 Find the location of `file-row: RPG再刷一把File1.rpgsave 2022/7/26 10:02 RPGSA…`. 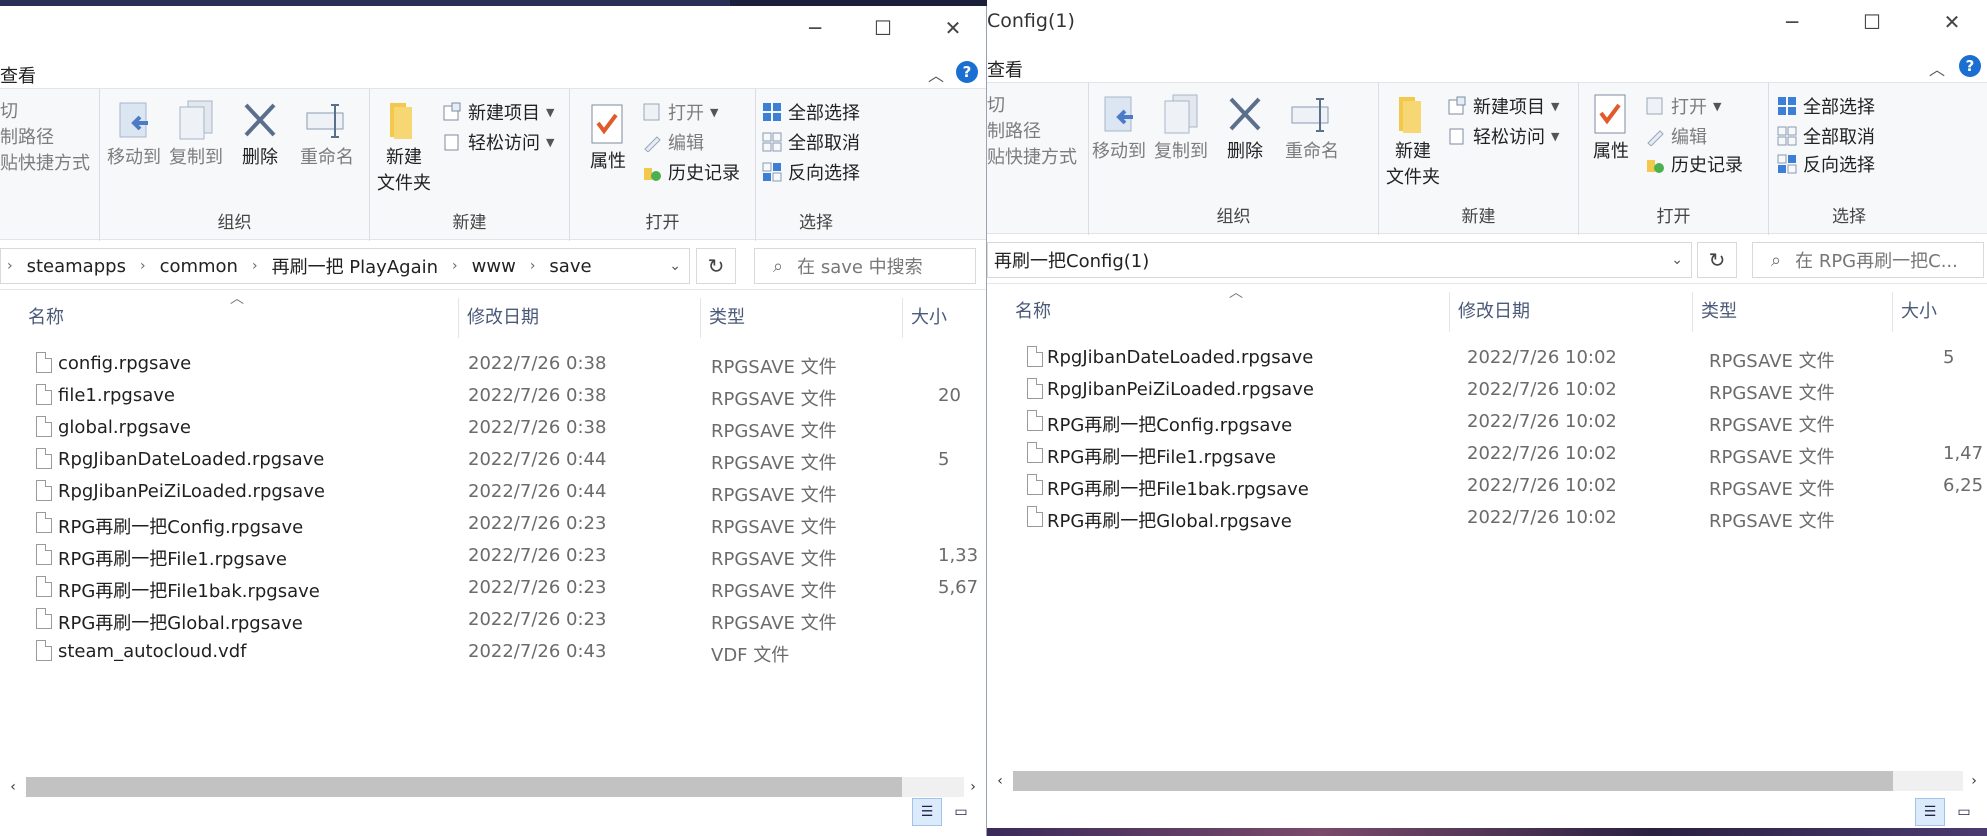

file-row: RPG再刷一把File1.rpgsave 2022/7/26 10:02 RPGSA… is located at coordinates (1487, 454).